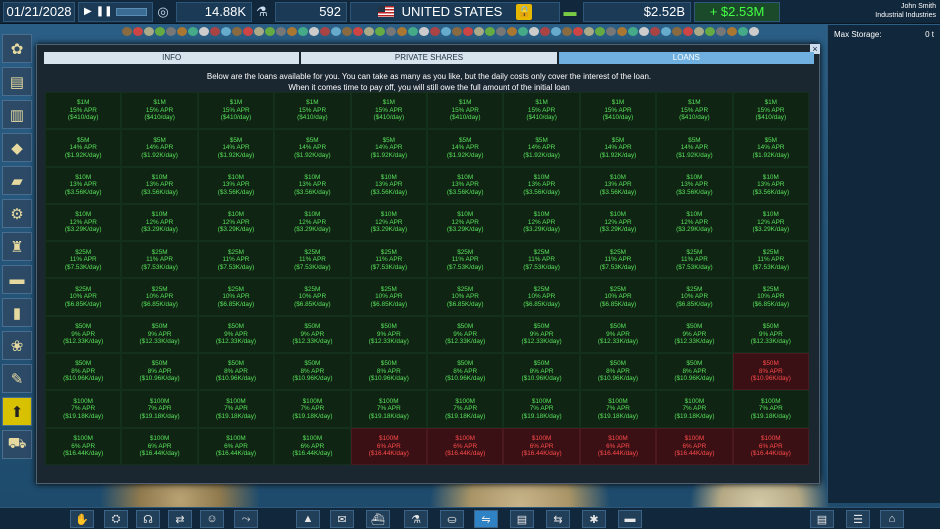 This screenshot has width=940, height=529. I want to click on home-icon: ⌂, so click(892, 519).